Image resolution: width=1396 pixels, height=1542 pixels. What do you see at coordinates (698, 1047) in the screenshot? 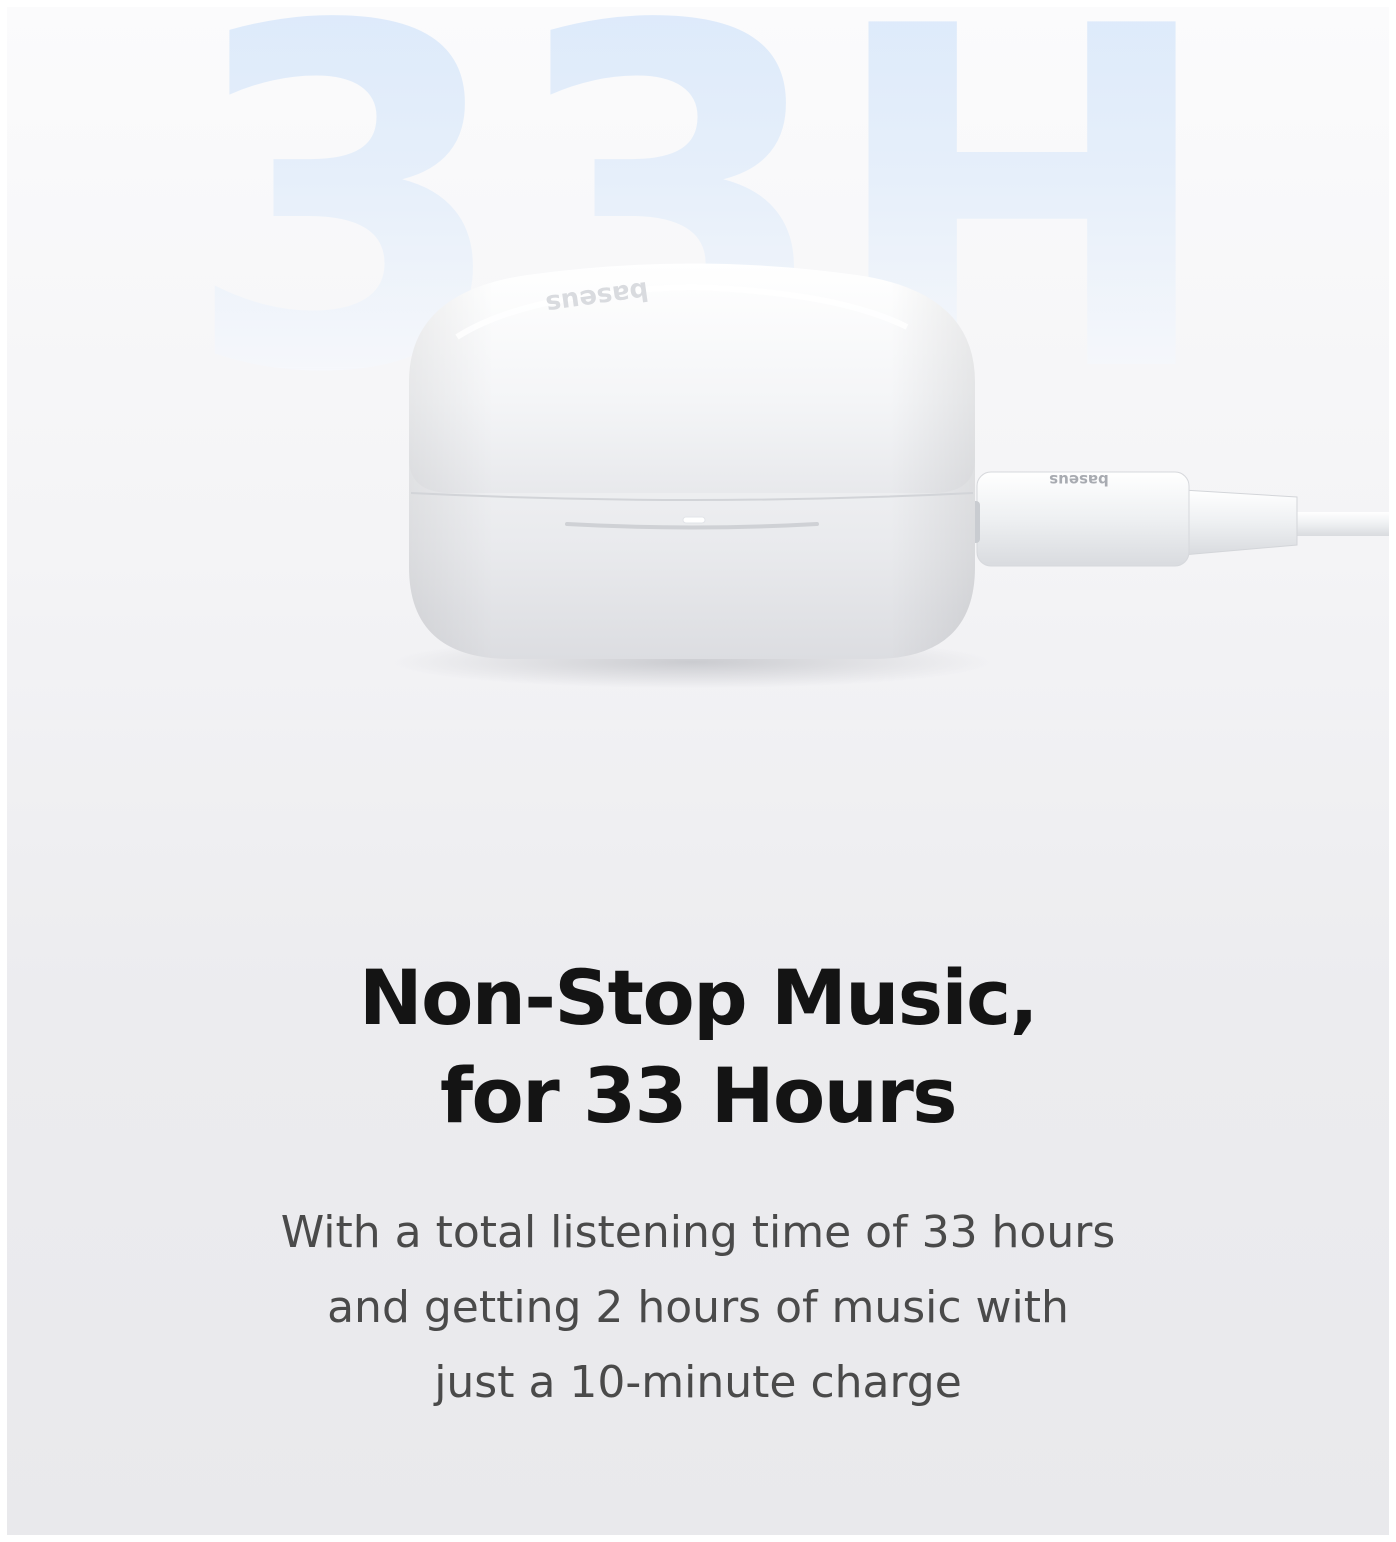
I see `headline: Non-Stop Music, for 33 Hours` at bounding box center [698, 1047].